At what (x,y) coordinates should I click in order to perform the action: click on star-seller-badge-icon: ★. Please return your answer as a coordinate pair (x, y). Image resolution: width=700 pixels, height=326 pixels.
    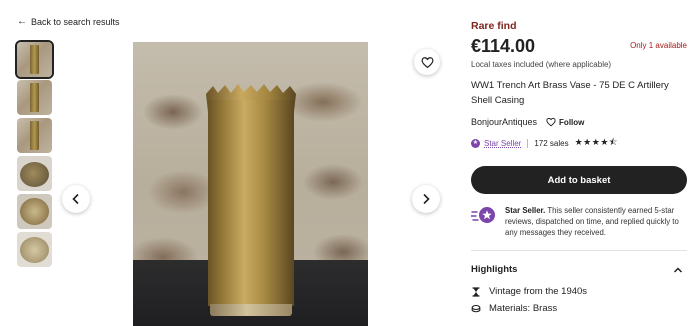
    Looking at the image, I should click on (475, 143).